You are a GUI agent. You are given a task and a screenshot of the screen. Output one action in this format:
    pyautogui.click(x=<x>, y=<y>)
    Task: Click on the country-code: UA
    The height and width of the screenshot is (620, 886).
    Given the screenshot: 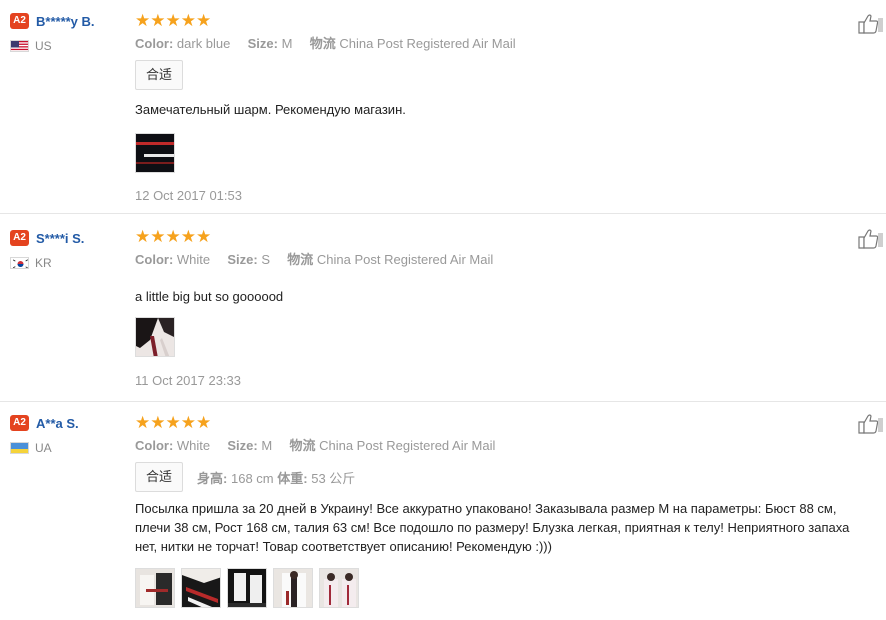 What is the action you would take?
    pyautogui.click(x=43, y=448)
    